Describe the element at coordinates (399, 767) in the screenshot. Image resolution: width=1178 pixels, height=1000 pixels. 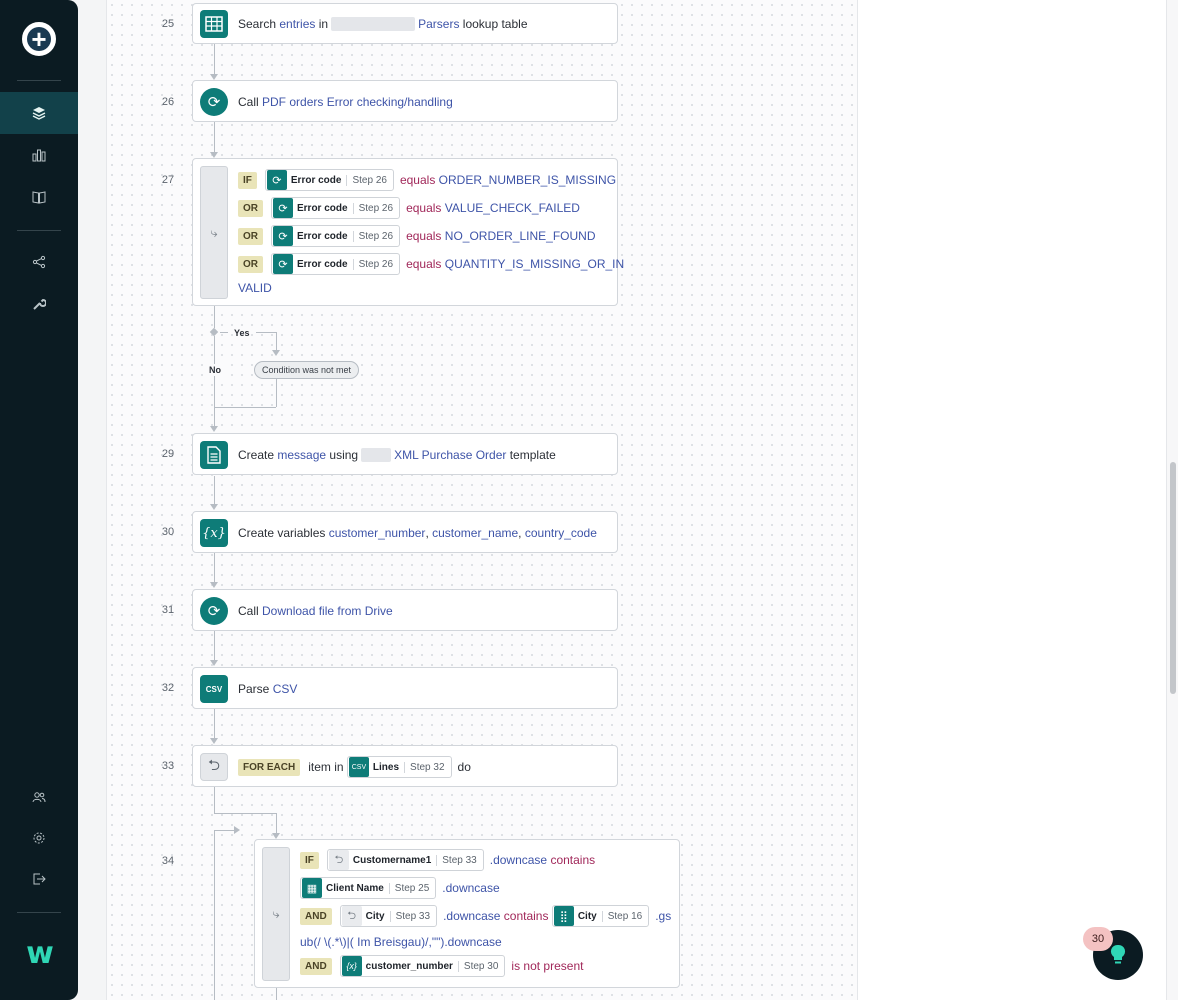
I see `datapill-lines: CSV Lines Step 32` at that location.